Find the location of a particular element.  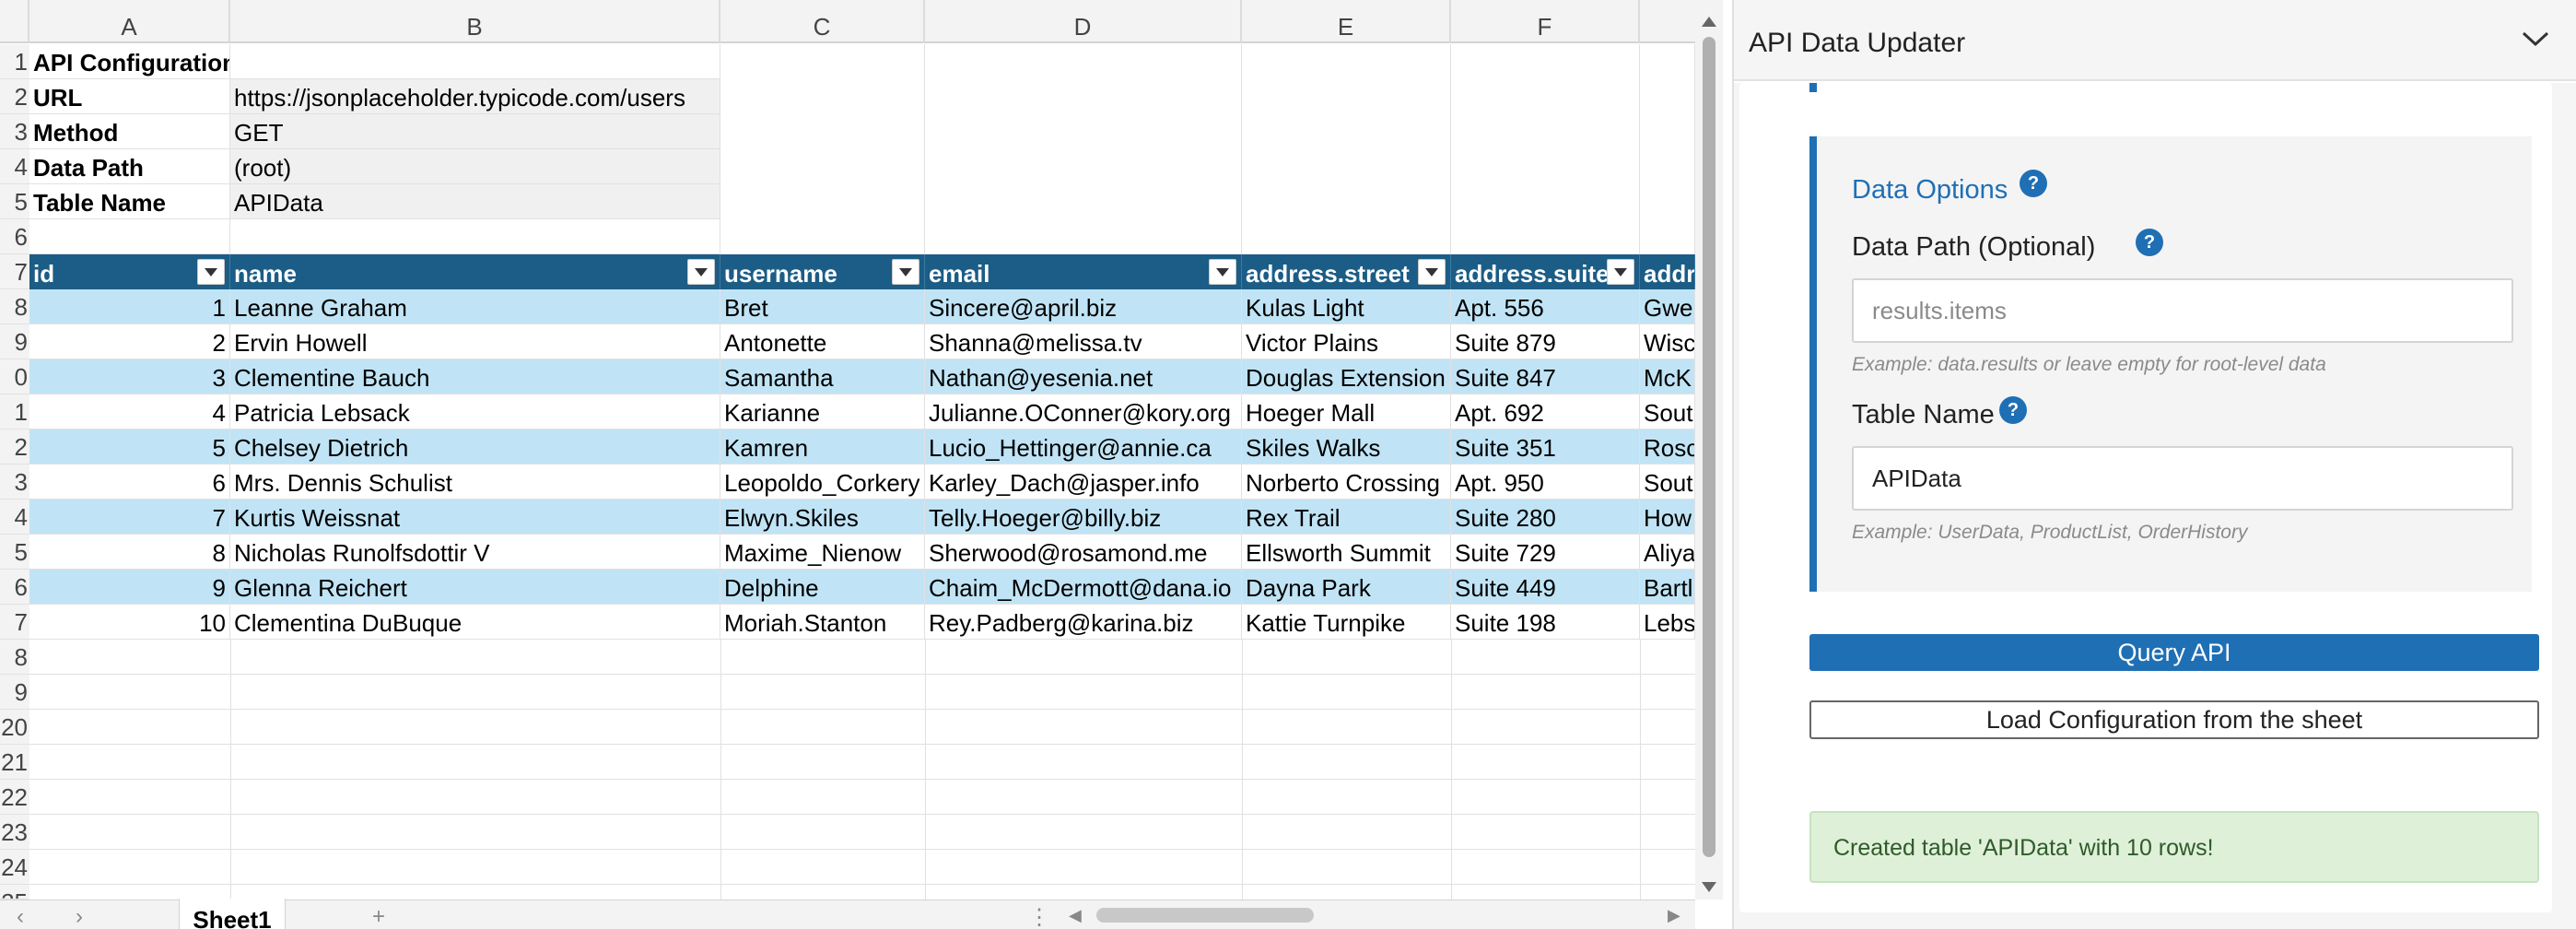

config-data-path-value-cell: (root) is located at coordinates (475, 166).